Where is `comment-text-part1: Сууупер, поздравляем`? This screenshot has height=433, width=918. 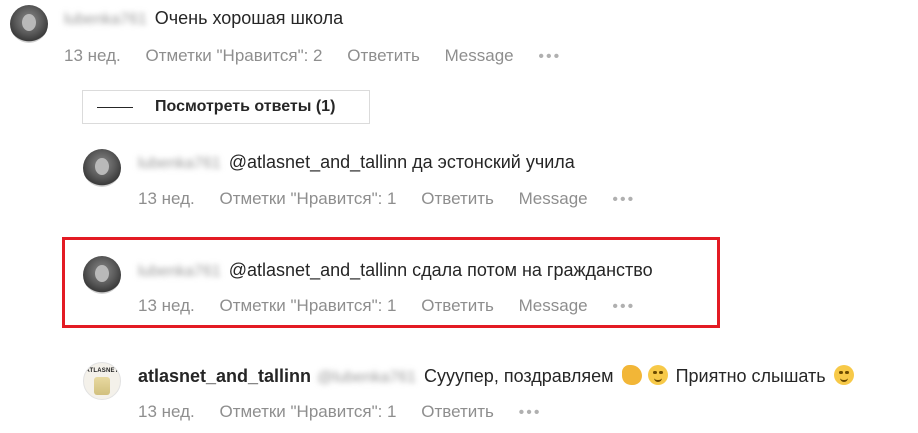 comment-text-part1: Сууупер, поздравляем is located at coordinates (519, 376).